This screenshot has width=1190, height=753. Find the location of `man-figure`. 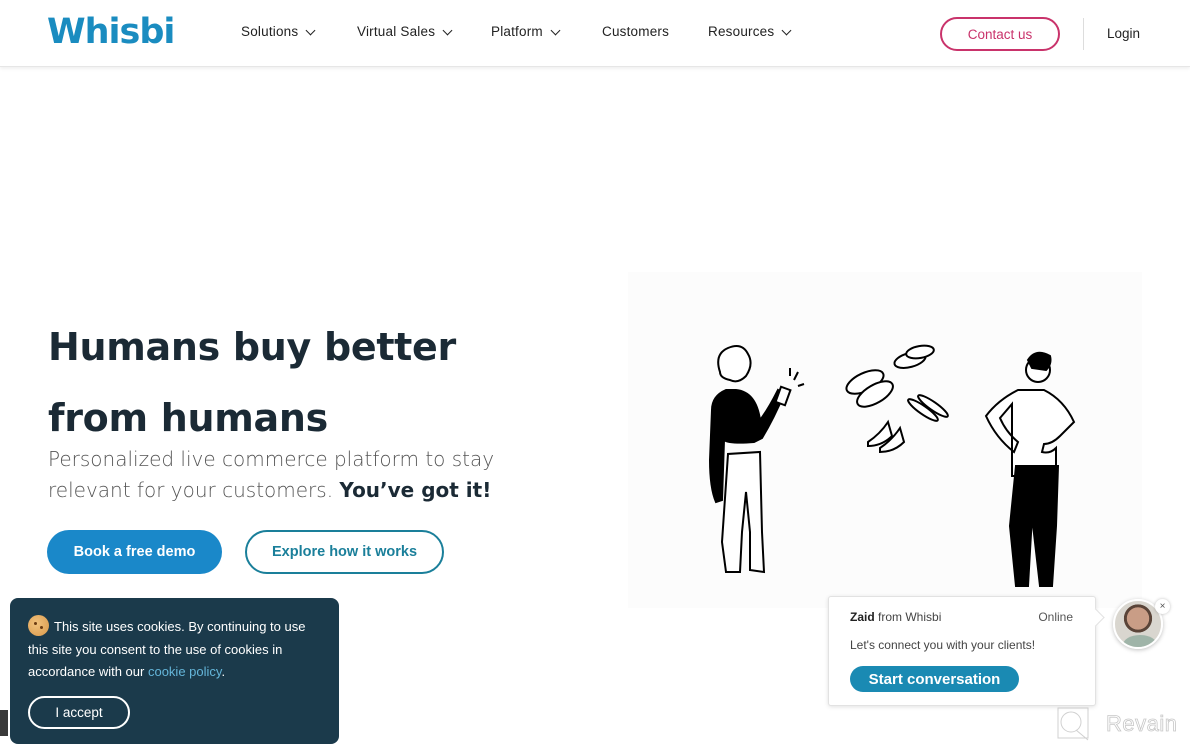

man-figure is located at coordinates (1030, 469).